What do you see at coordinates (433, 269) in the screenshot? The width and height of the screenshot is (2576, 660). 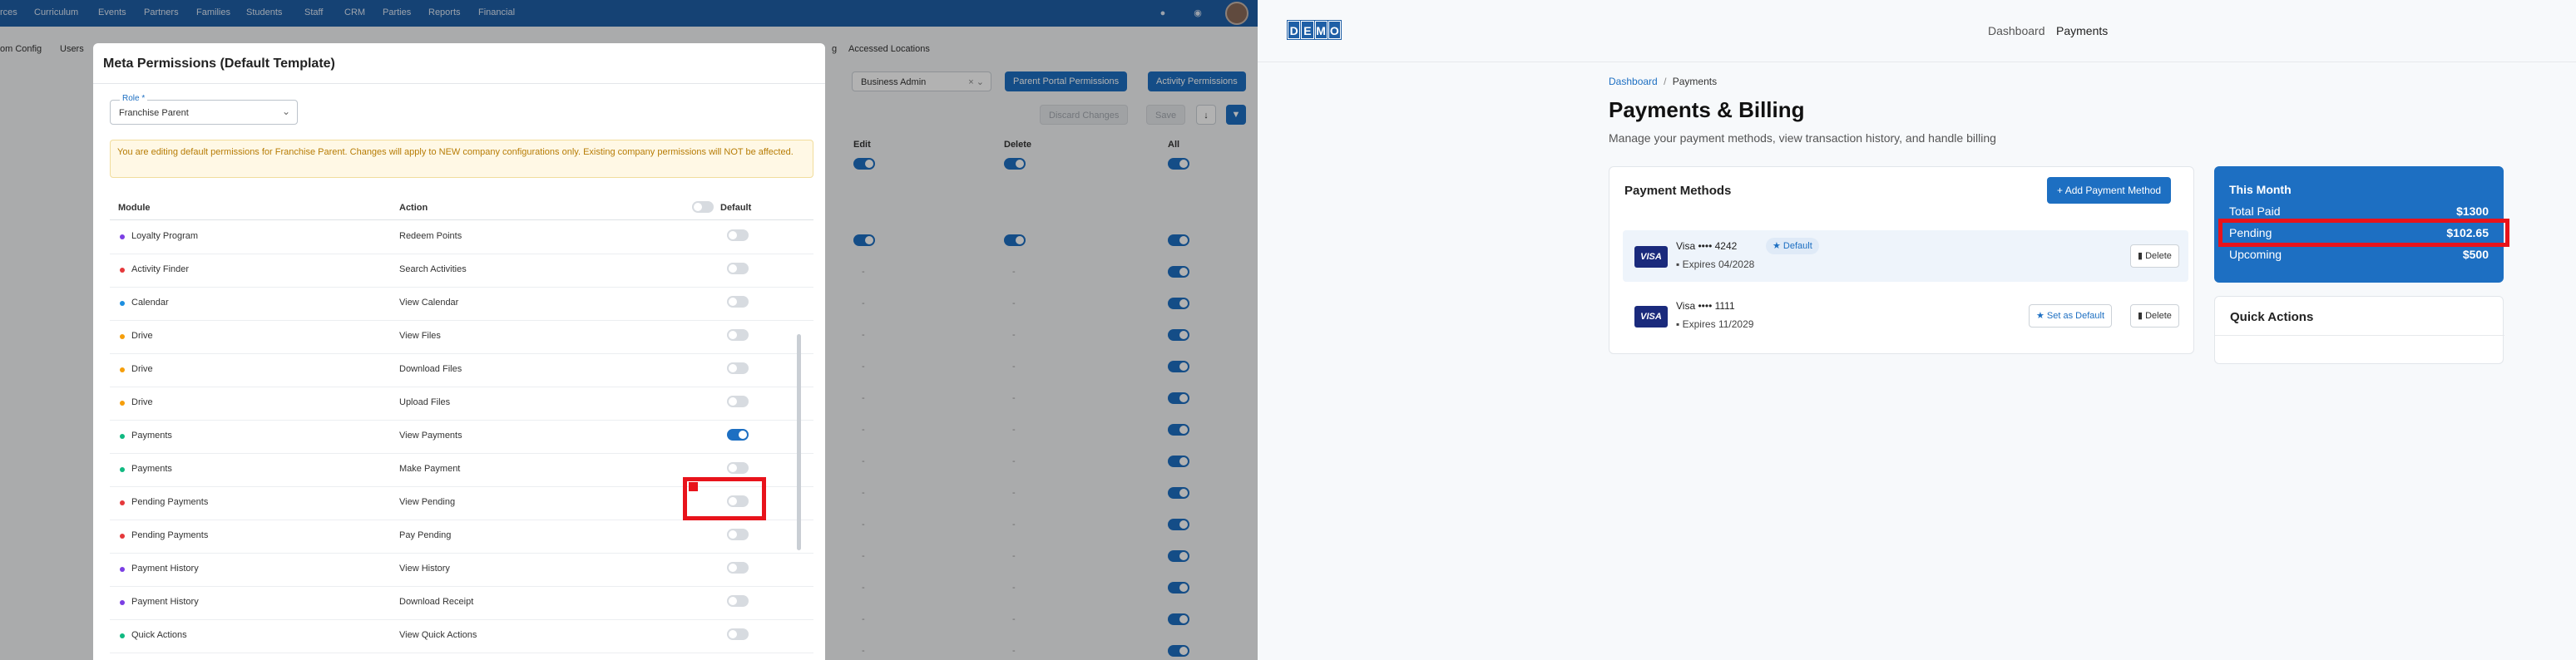 I see `action-name: Search Activities` at bounding box center [433, 269].